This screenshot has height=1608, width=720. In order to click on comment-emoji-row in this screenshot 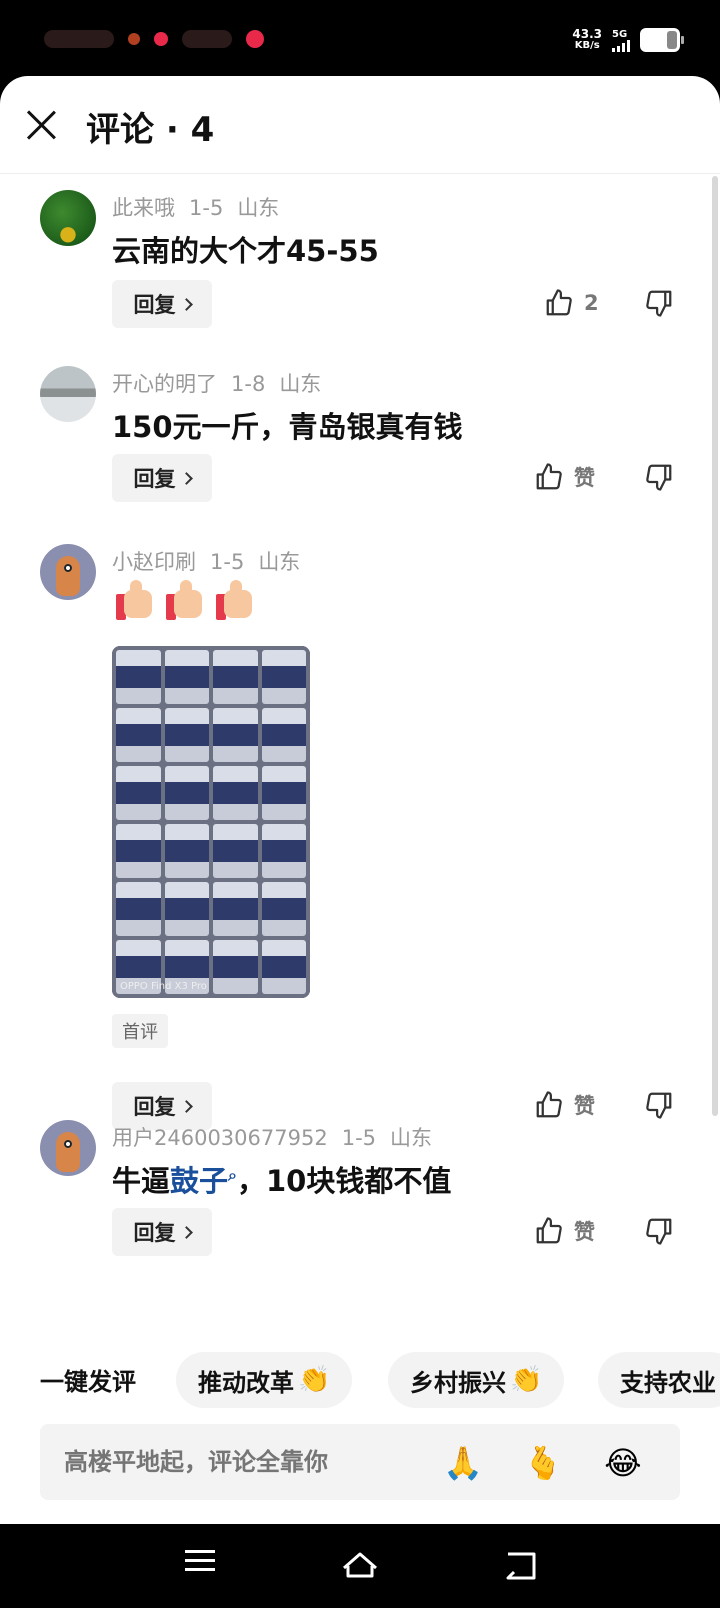, I will do `click(185, 601)`.